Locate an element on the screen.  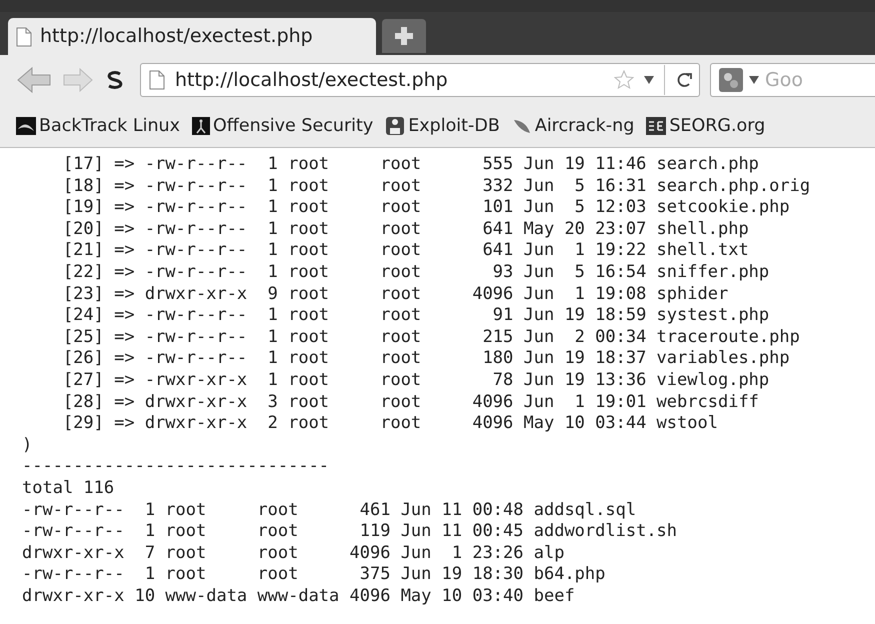
address-bar: http://localhost/exectest.php is located at coordinates (420, 80).